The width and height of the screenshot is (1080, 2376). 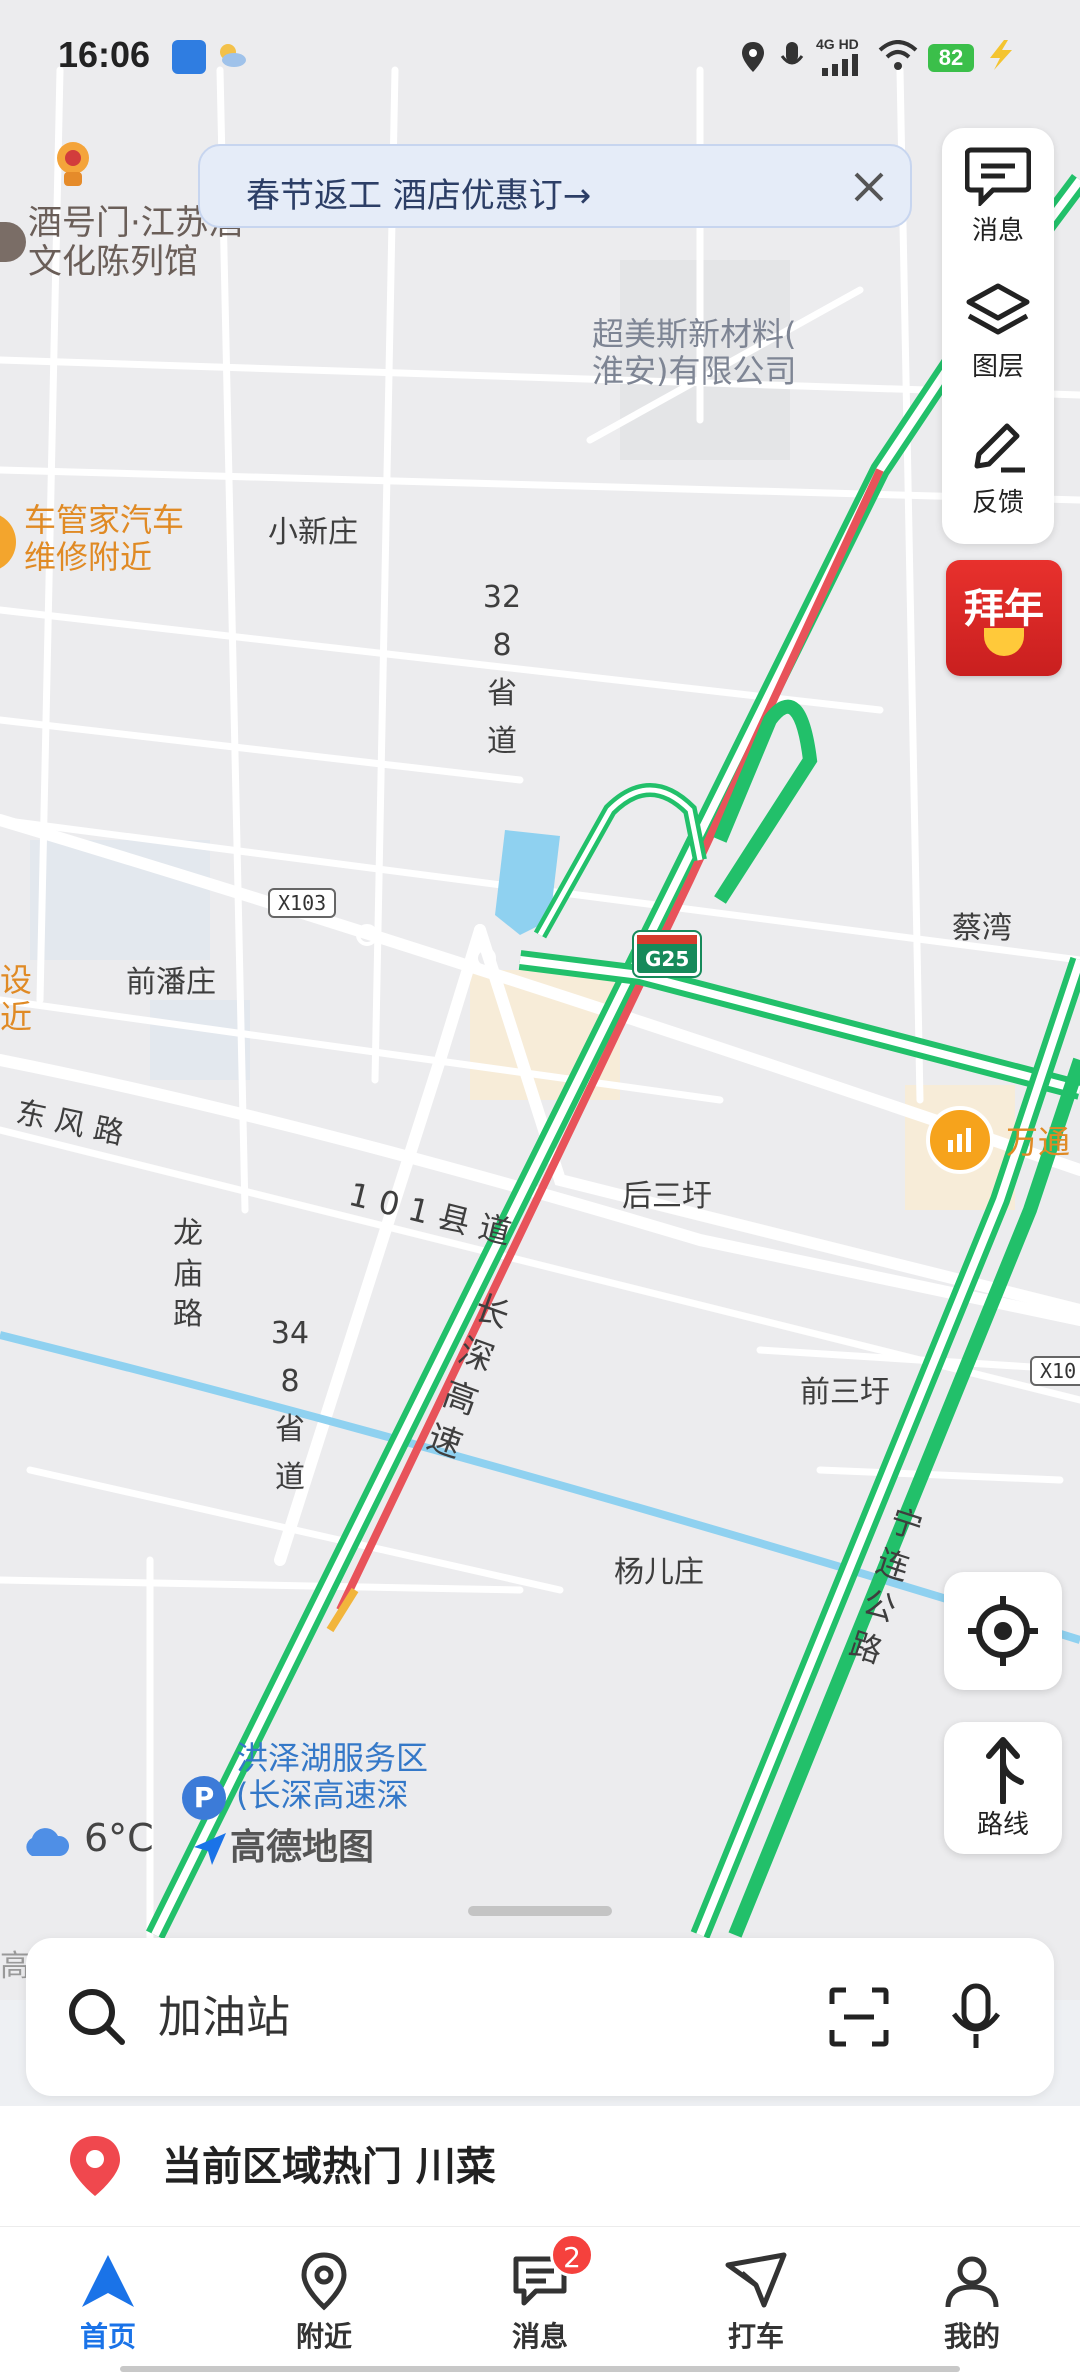 I want to click on tab-taxi: 打车, so click(x=756, y=2301).